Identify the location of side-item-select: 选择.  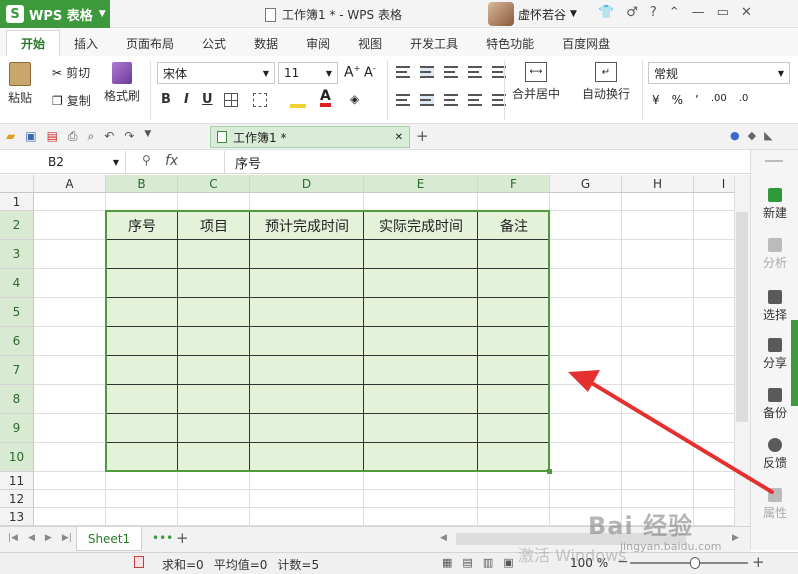
(774, 306).